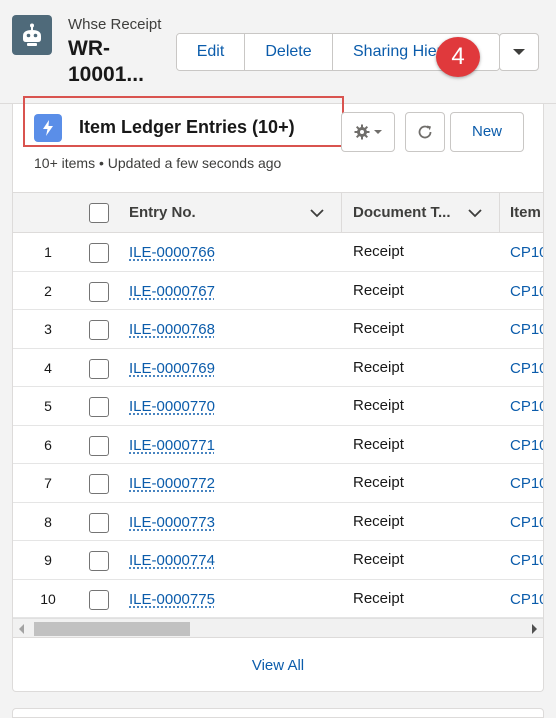 Image resolution: width=556 pixels, height=718 pixels. Describe the element at coordinates (278, 713) in the screenshot. I see `next-card` at that location.